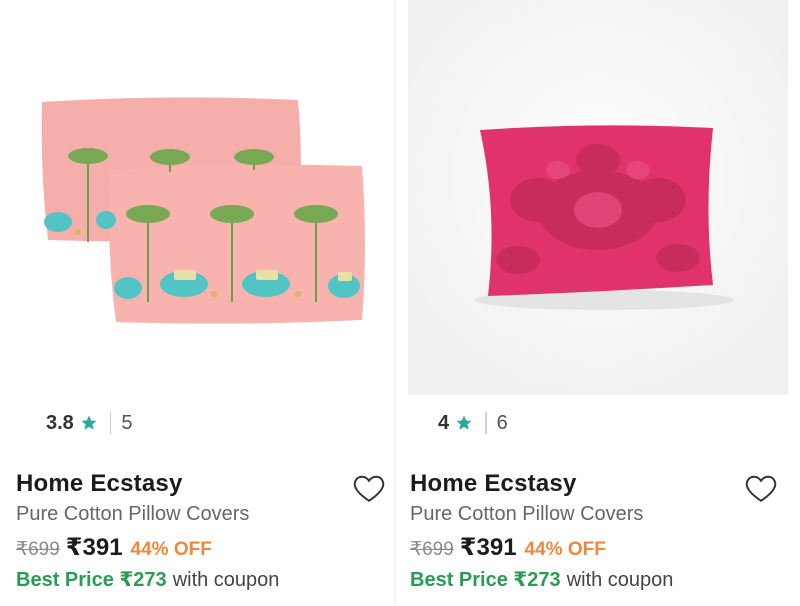 This screenshot has width=800, height=606. I want to click on rating-count: 6, so click(502, 422).